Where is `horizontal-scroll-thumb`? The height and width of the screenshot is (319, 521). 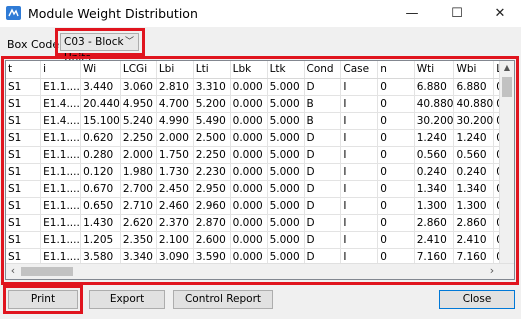
horizontal-scroll-thumb is located at coordinates (47, 271).